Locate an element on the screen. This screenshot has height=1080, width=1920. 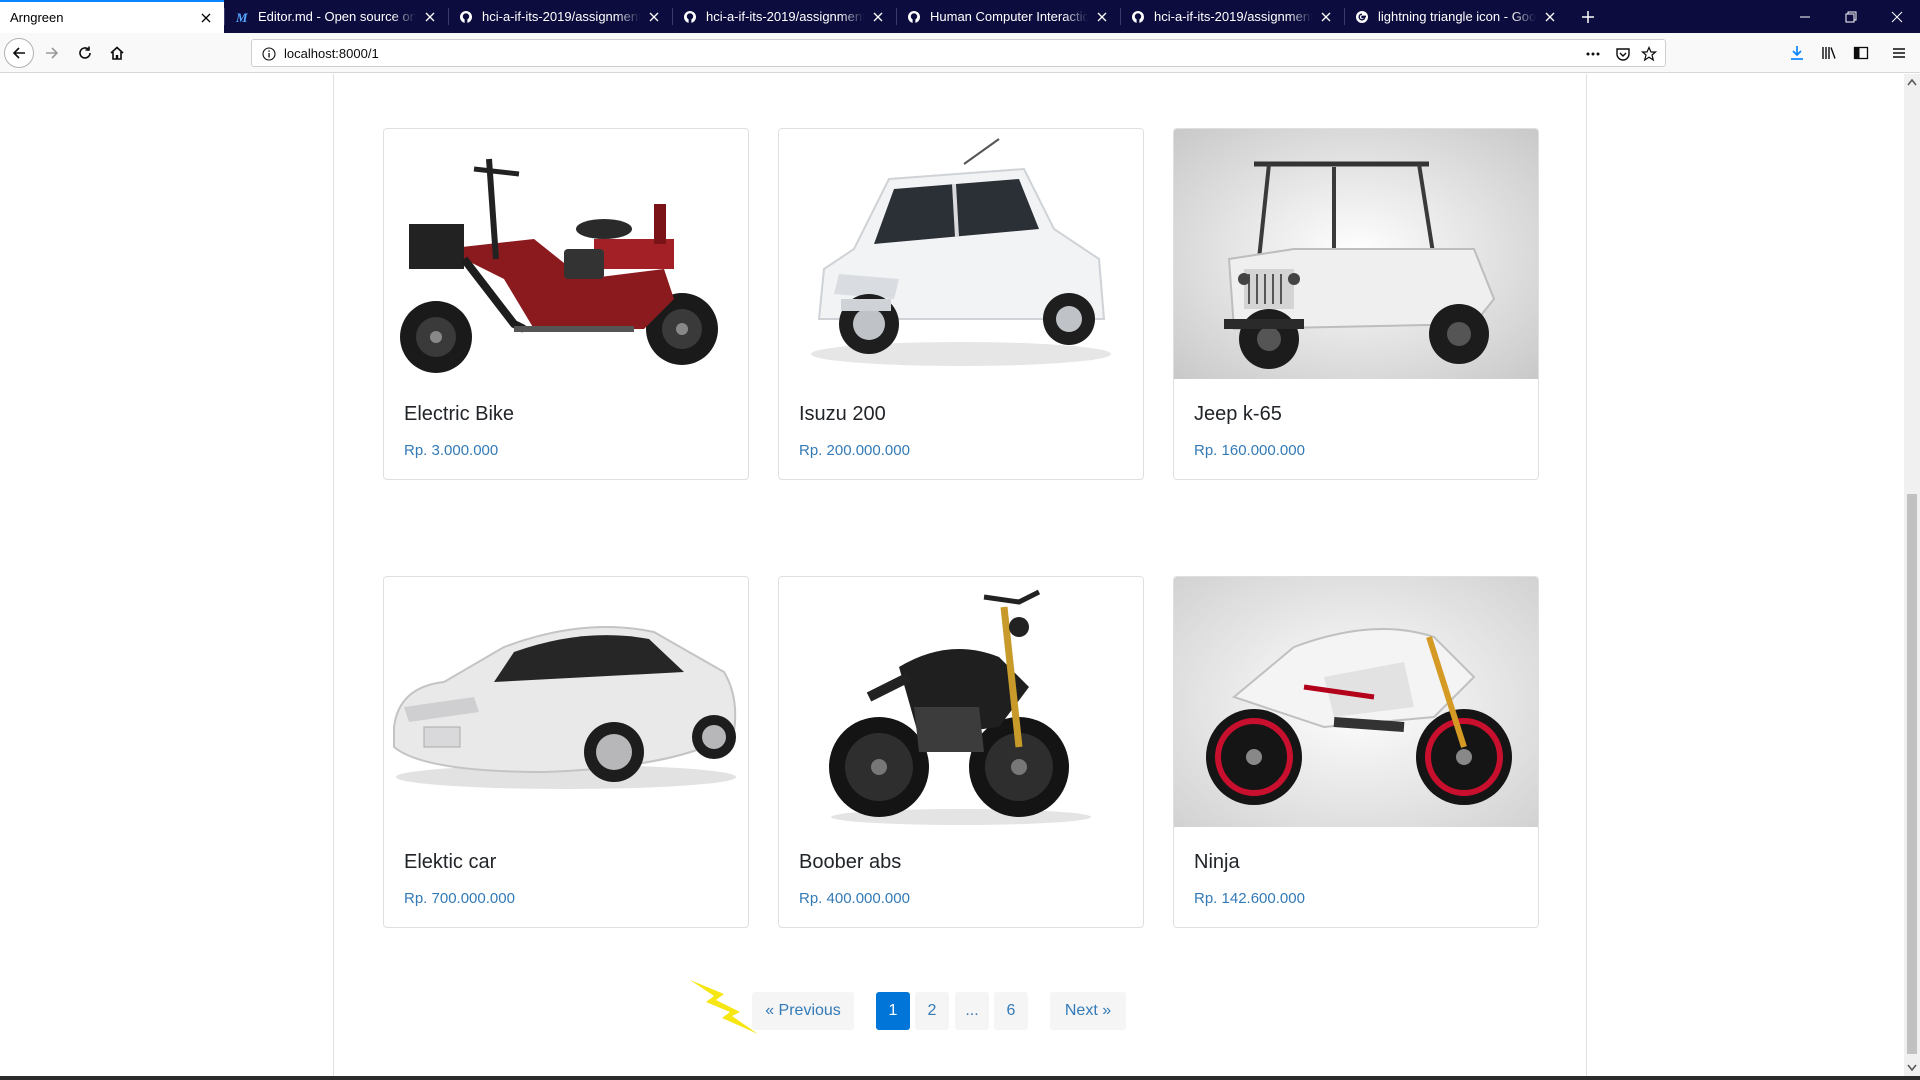
download-icon is located at coordinates (1797, 53).